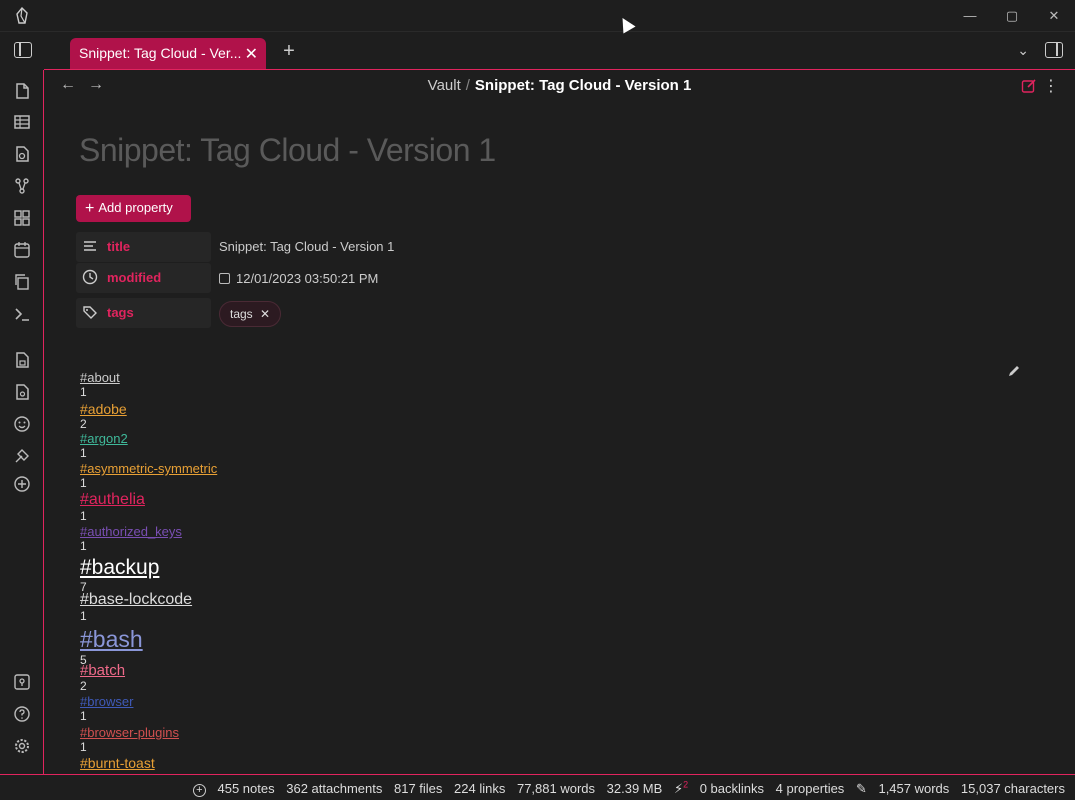 This screenshot has height=800, width=1075. Describe the element at coordinates (103, 409) in the screenshot. I see `tag-link: #adobe` at that location.